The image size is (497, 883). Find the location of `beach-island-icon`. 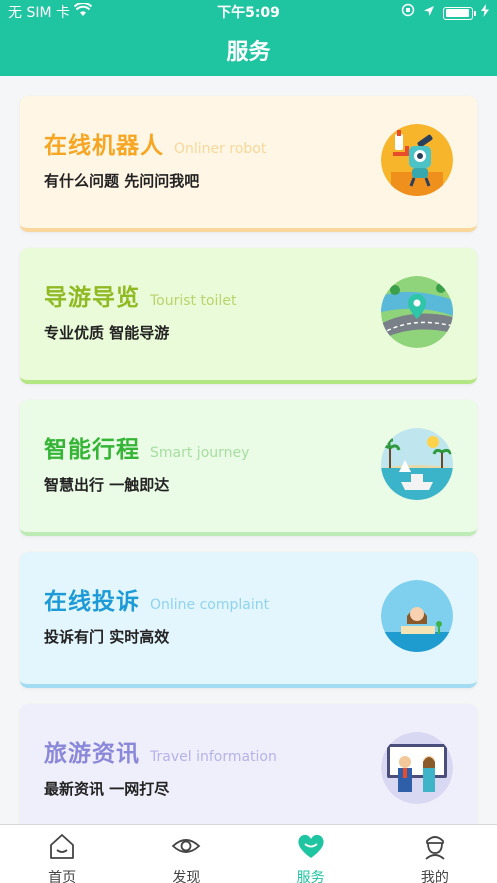

beach-island-icon is located at coordinates (417, 464).